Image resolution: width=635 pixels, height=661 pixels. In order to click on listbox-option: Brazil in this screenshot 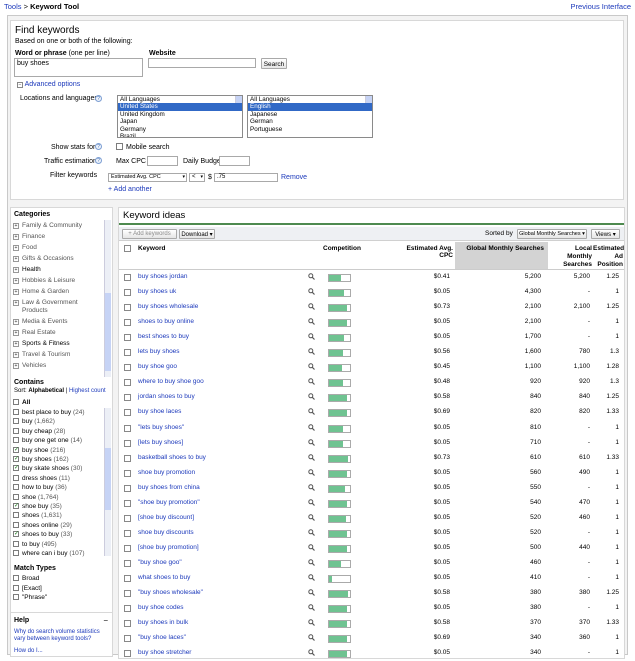, I will do `click(180, 135)`.